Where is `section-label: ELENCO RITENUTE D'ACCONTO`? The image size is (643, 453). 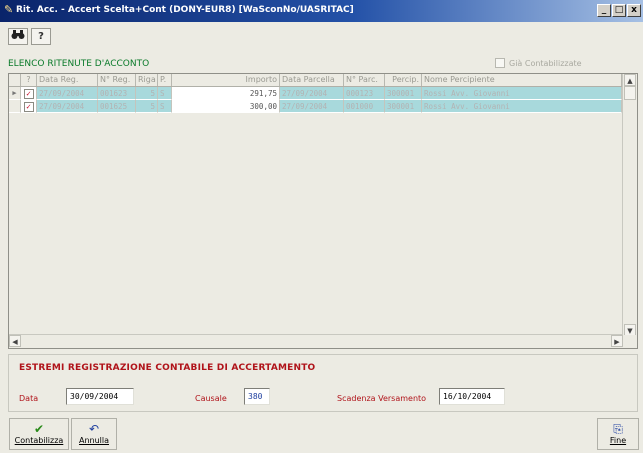
section-label: ELENCO RITENUTE D'ACCONTO is located at coordinates (79, 64).